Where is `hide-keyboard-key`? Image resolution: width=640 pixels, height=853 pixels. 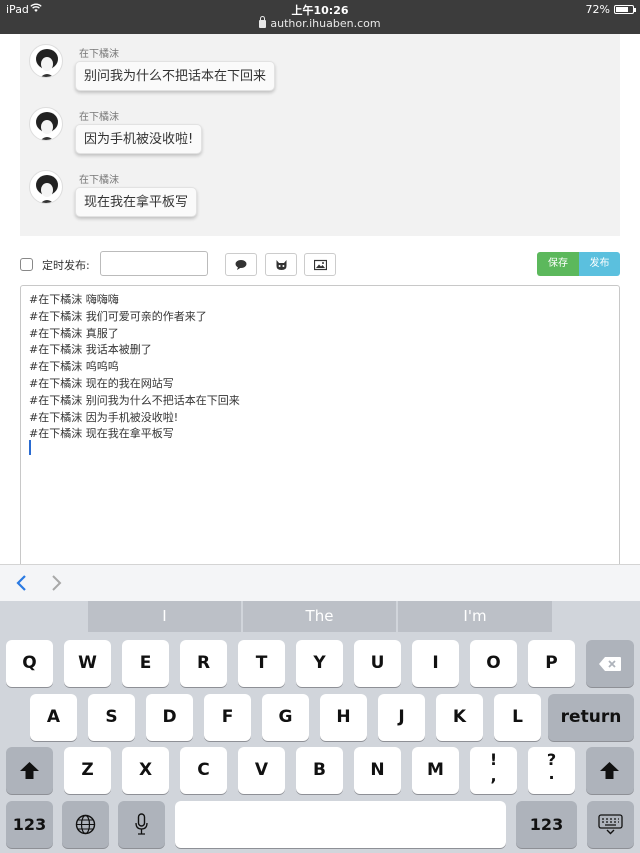
hide-keyboard-key is located at coordinates (610, 824).